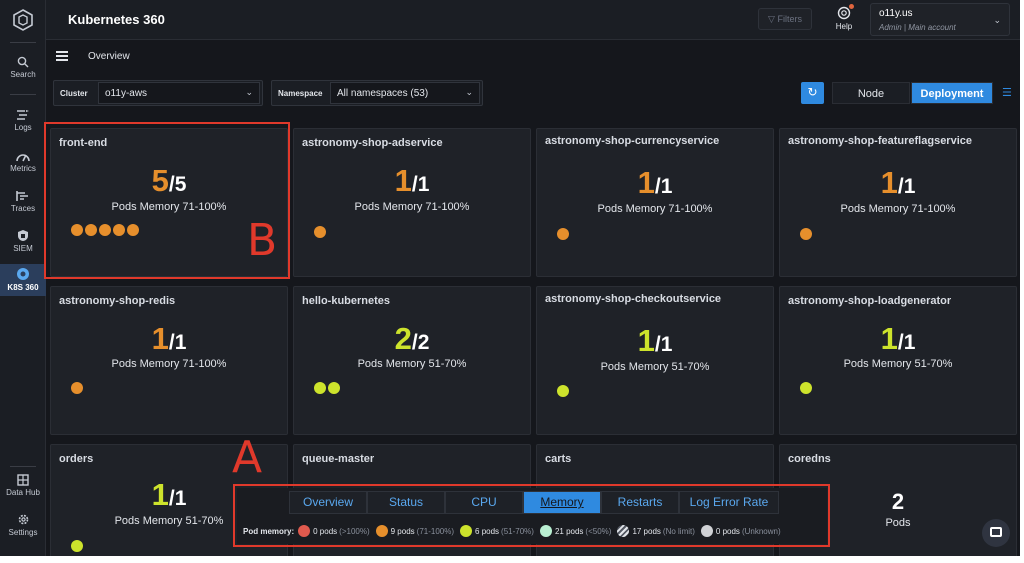 The width and height of the screenshot is (1024, 563). What do you see at coordinates (632, 141) in the screenshot?
I see `deployment-name: astronomy-shop-currencyservice` at bounding box center [632, 141].